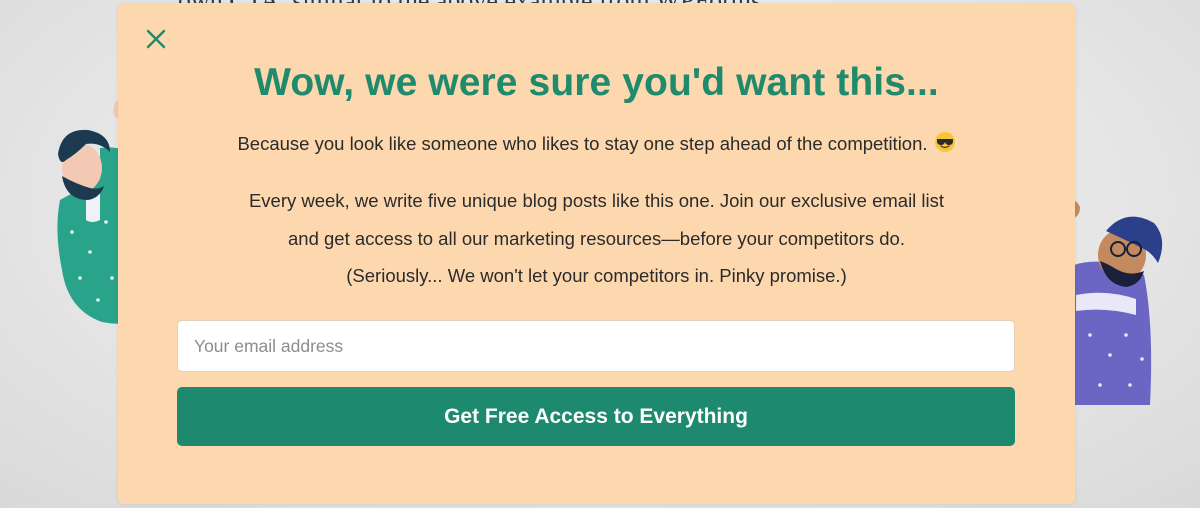  I want to click on sunglasses-emoji, so click(944, 142).